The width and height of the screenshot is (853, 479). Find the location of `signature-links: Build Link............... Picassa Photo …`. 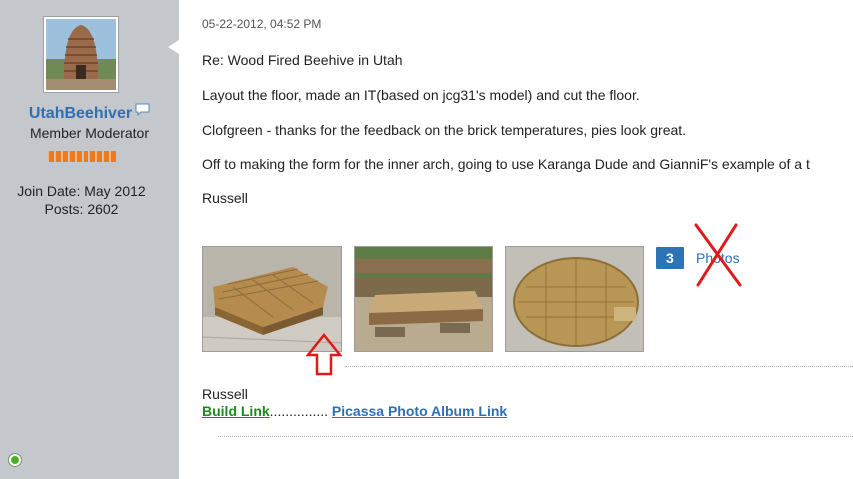

signature-links: Build Link............... Picassa Photo … is located at coordinates (354, 411).